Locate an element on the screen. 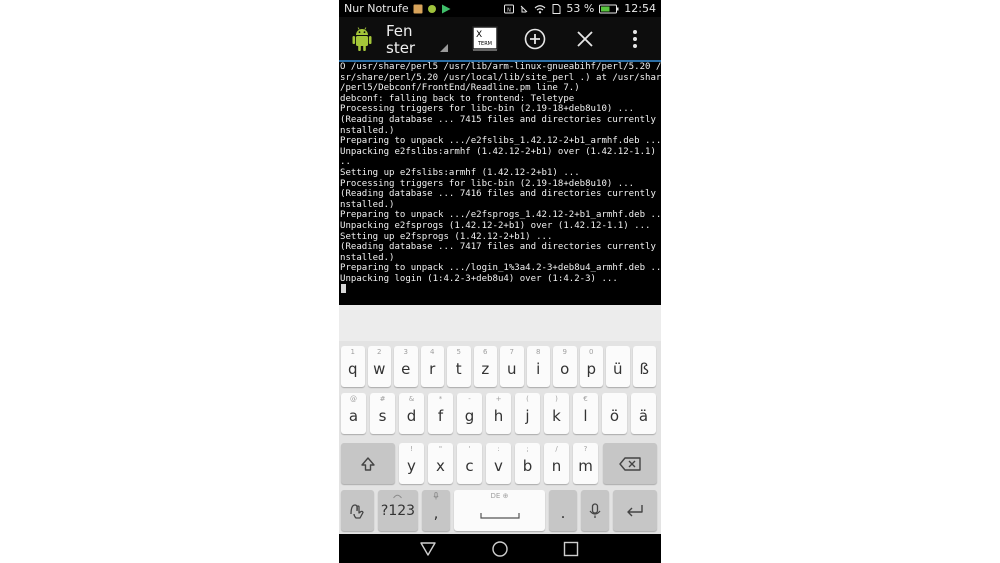  xterm-button: X TERM is located at coordinates (485, 39).